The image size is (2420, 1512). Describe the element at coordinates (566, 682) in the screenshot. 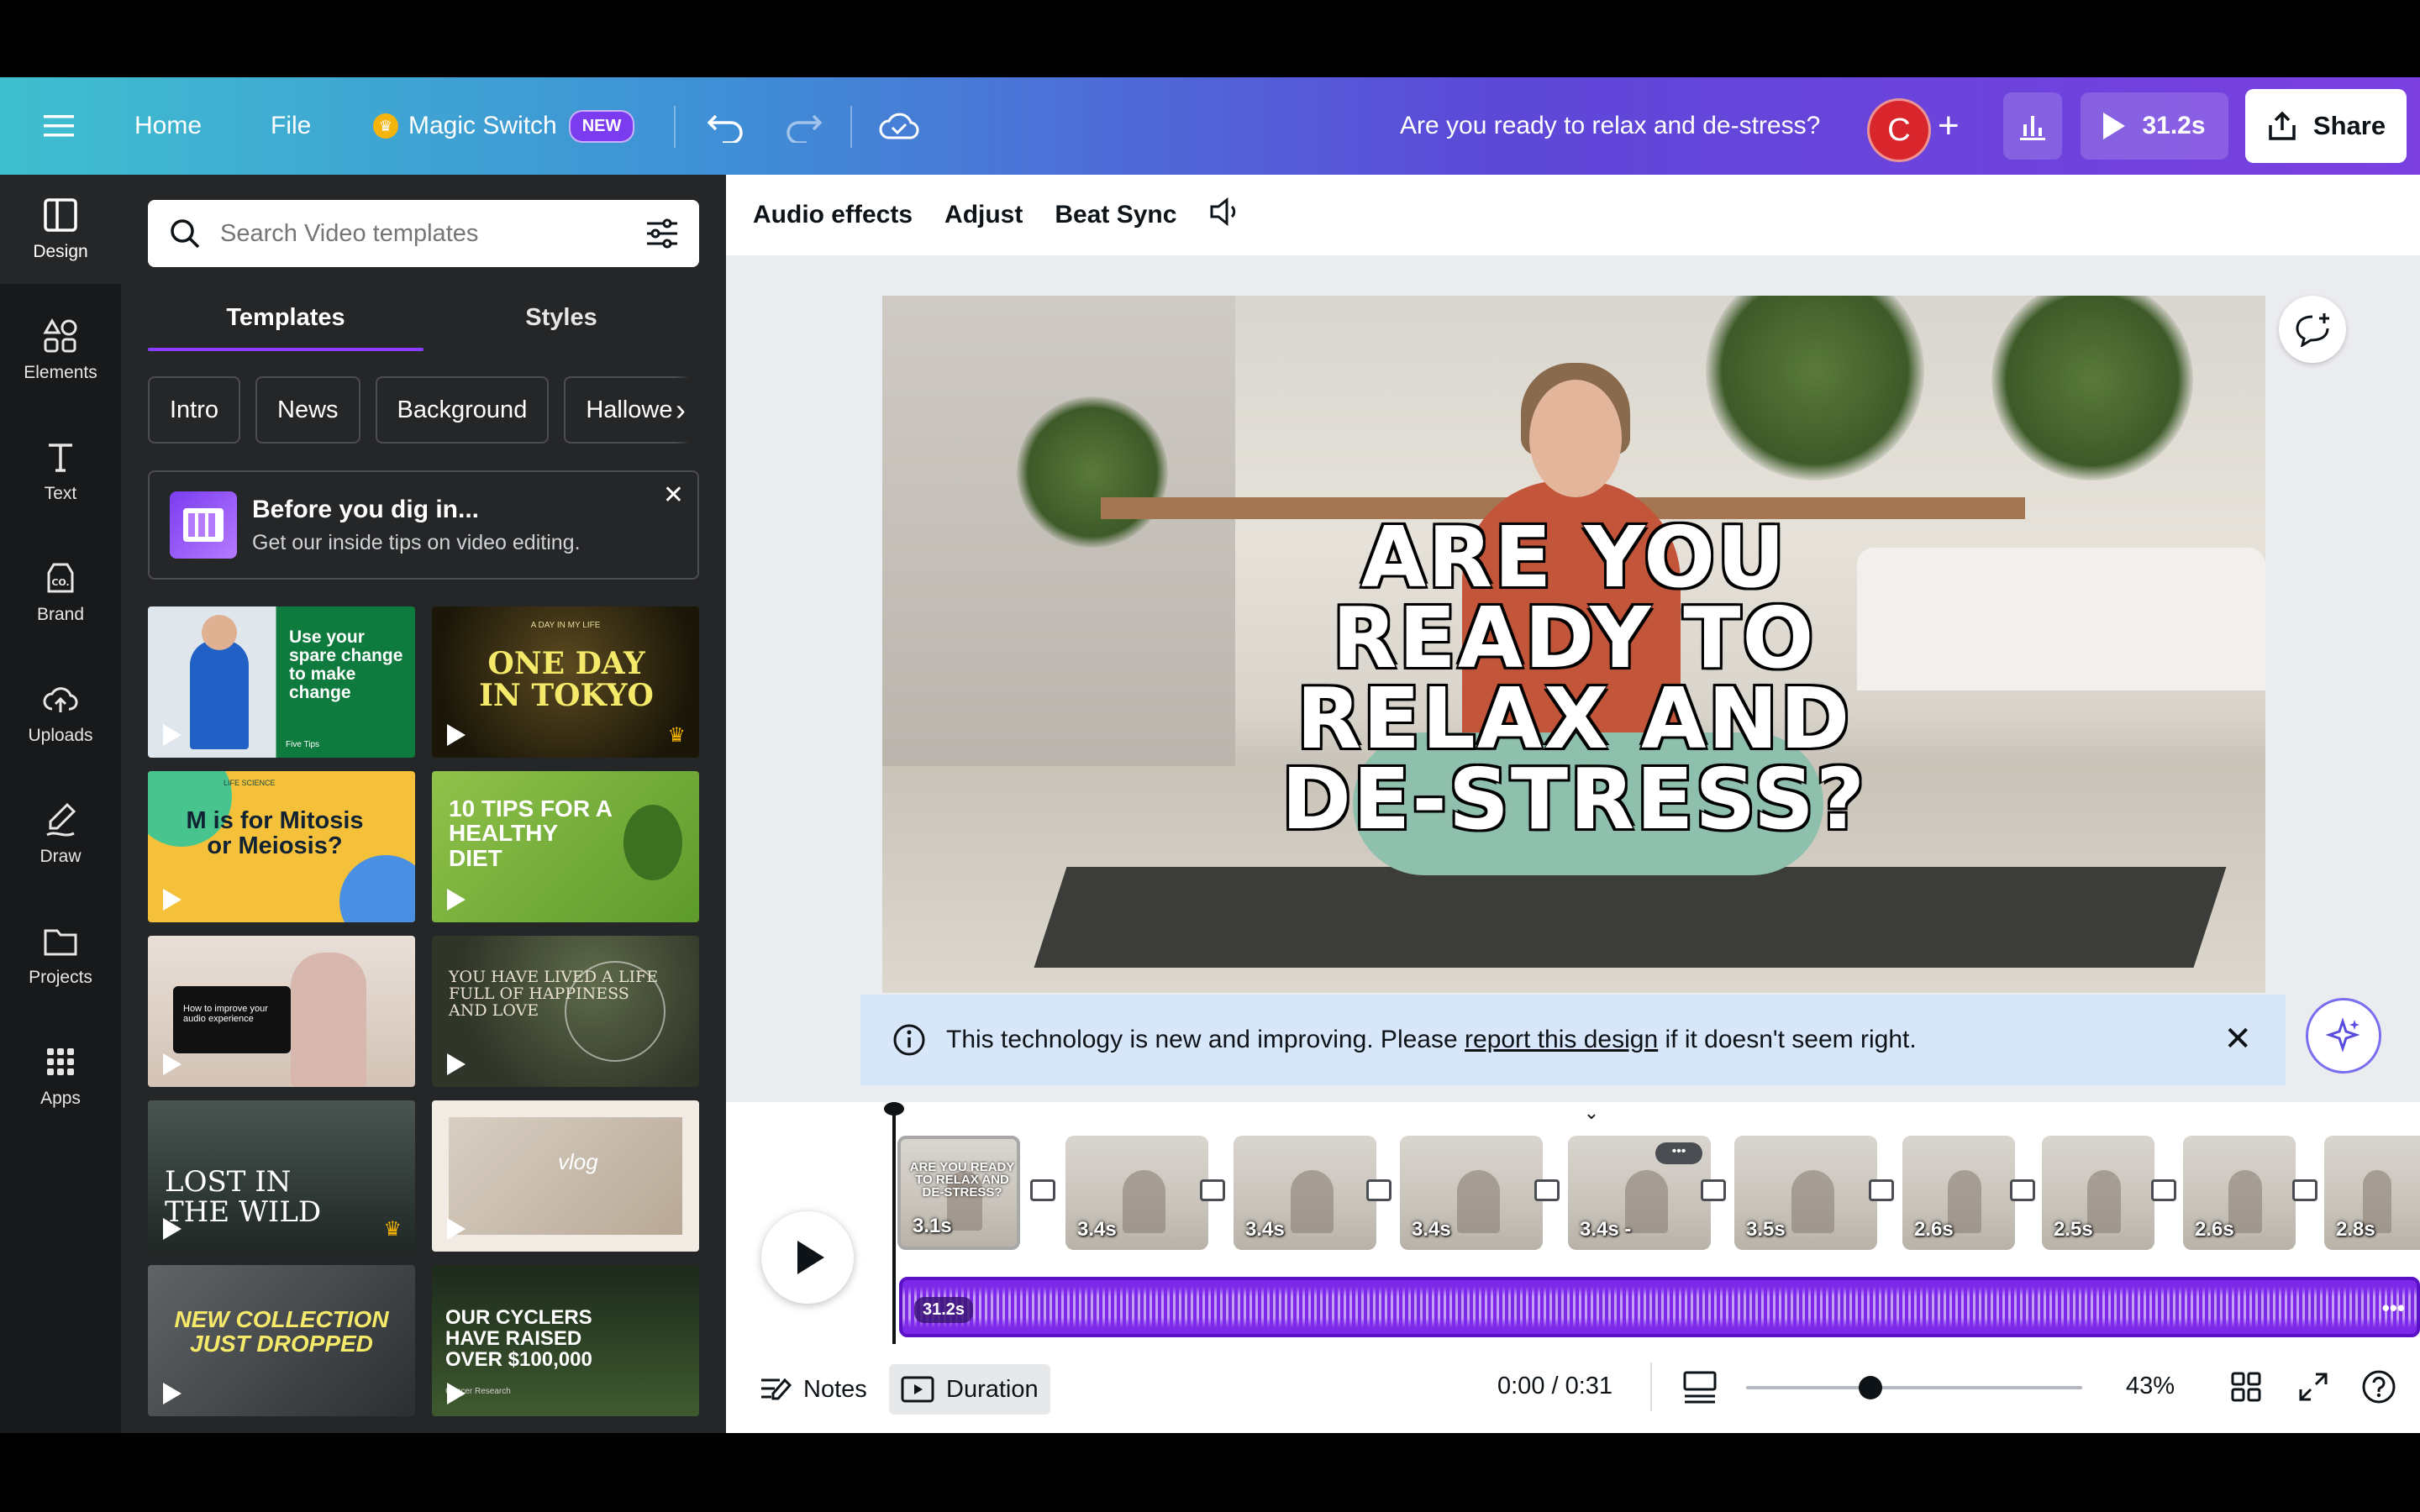

I see `template-thumbnail: A DAY IN MY LIFE ONE DAY IN TOKYO ♛` at that location.